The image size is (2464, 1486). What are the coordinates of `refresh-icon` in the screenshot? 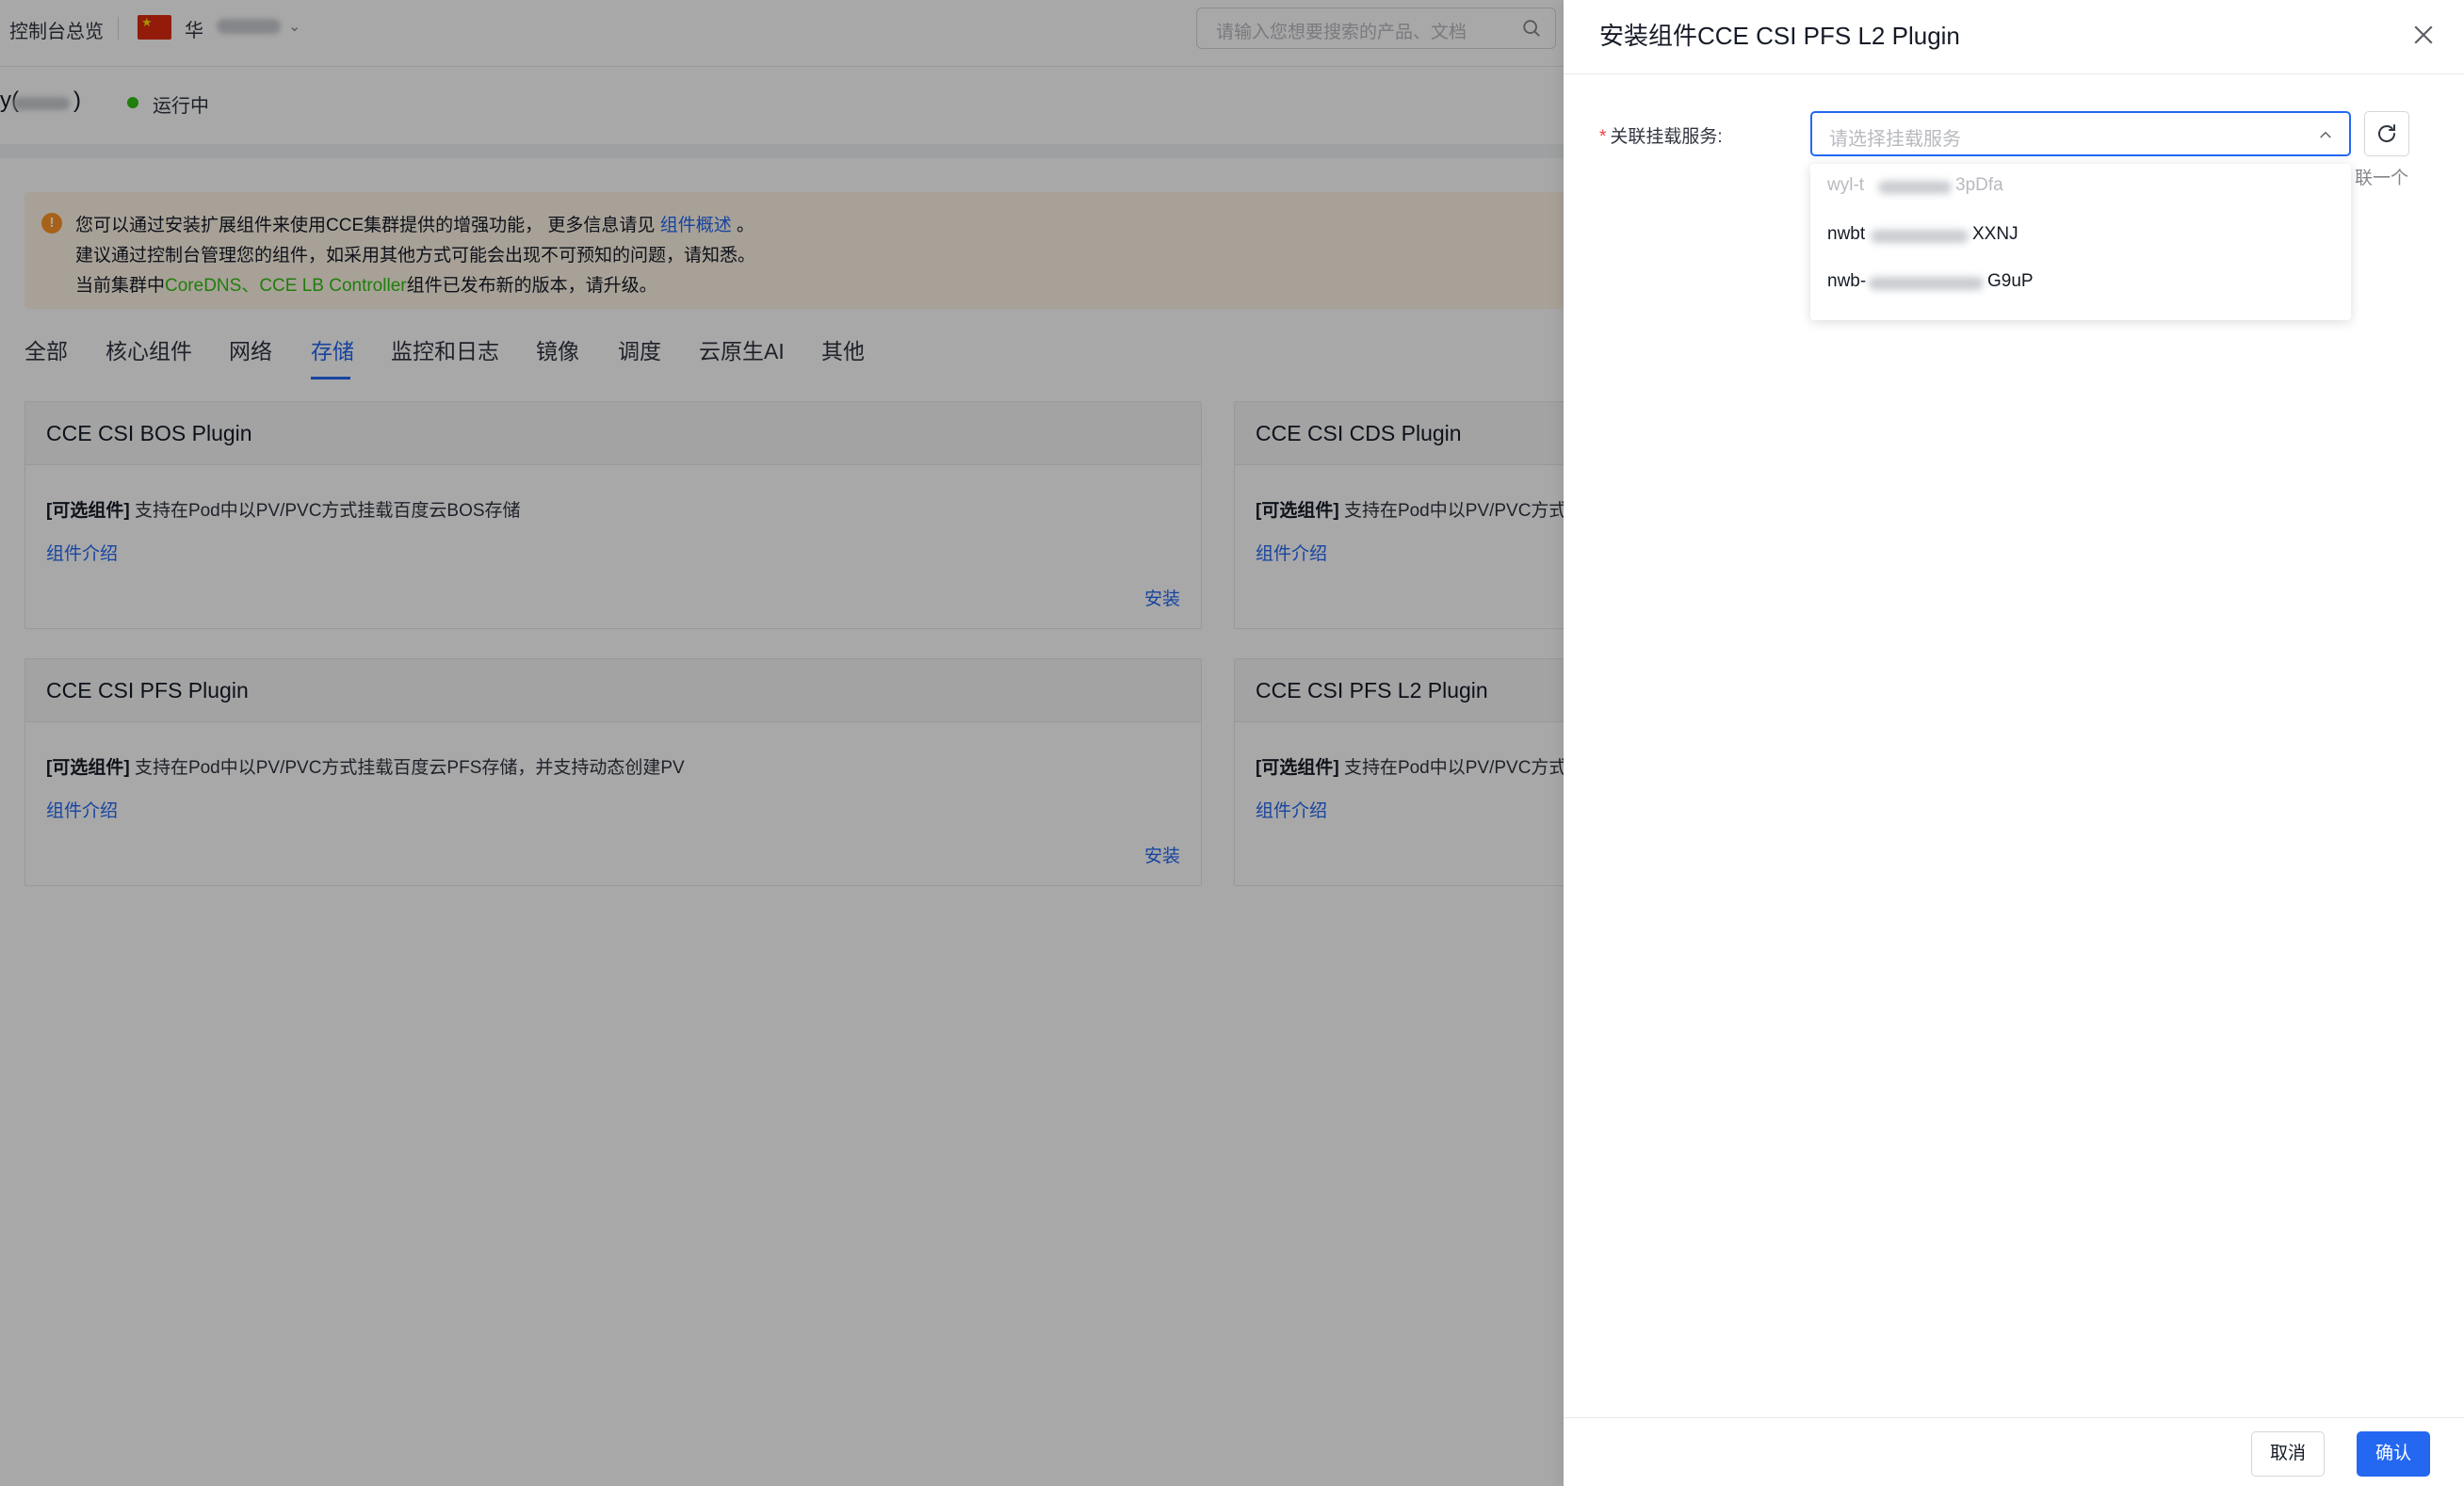 It's located at (2386, 133).